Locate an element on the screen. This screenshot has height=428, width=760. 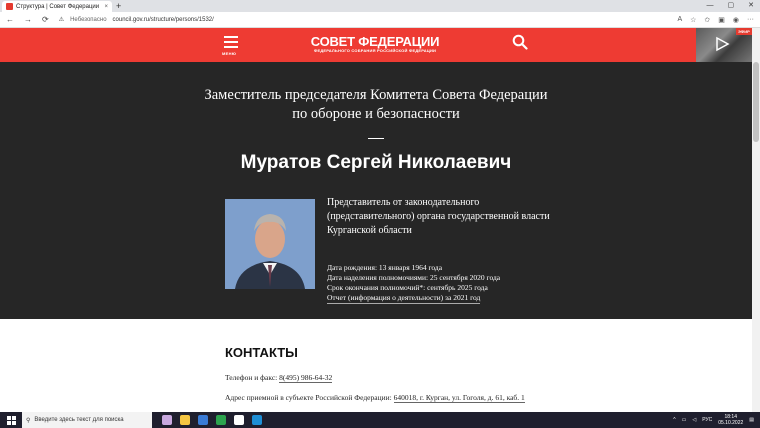
phone-line: Телефон и факс: 8(495) 986-64-32 is located at coordinates (279, 378).